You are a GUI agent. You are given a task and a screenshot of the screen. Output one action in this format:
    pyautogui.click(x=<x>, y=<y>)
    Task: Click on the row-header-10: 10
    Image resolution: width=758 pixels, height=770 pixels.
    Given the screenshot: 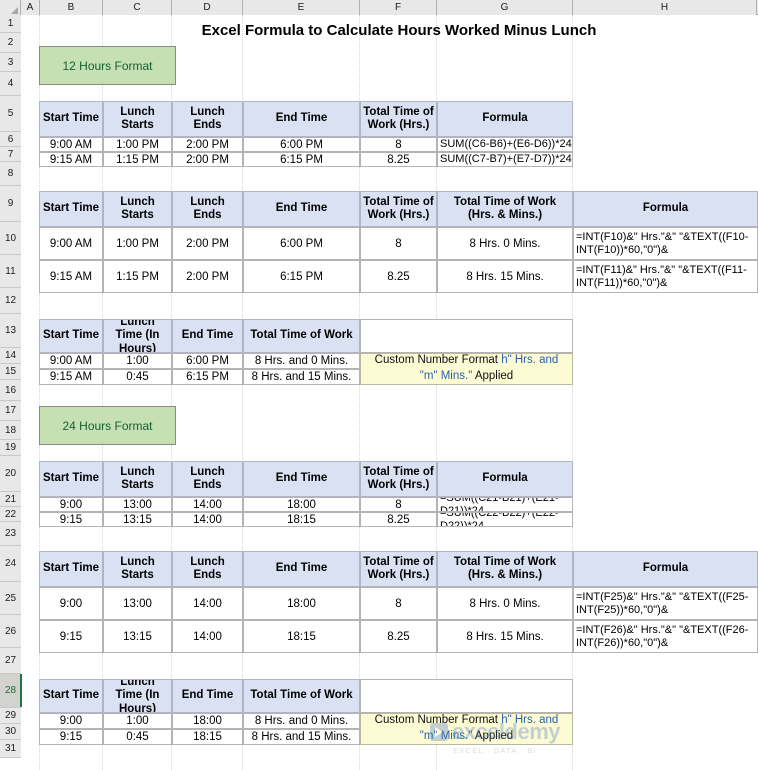 What is the action you would take?
    pyautogui.click(x=10, y=238)
    